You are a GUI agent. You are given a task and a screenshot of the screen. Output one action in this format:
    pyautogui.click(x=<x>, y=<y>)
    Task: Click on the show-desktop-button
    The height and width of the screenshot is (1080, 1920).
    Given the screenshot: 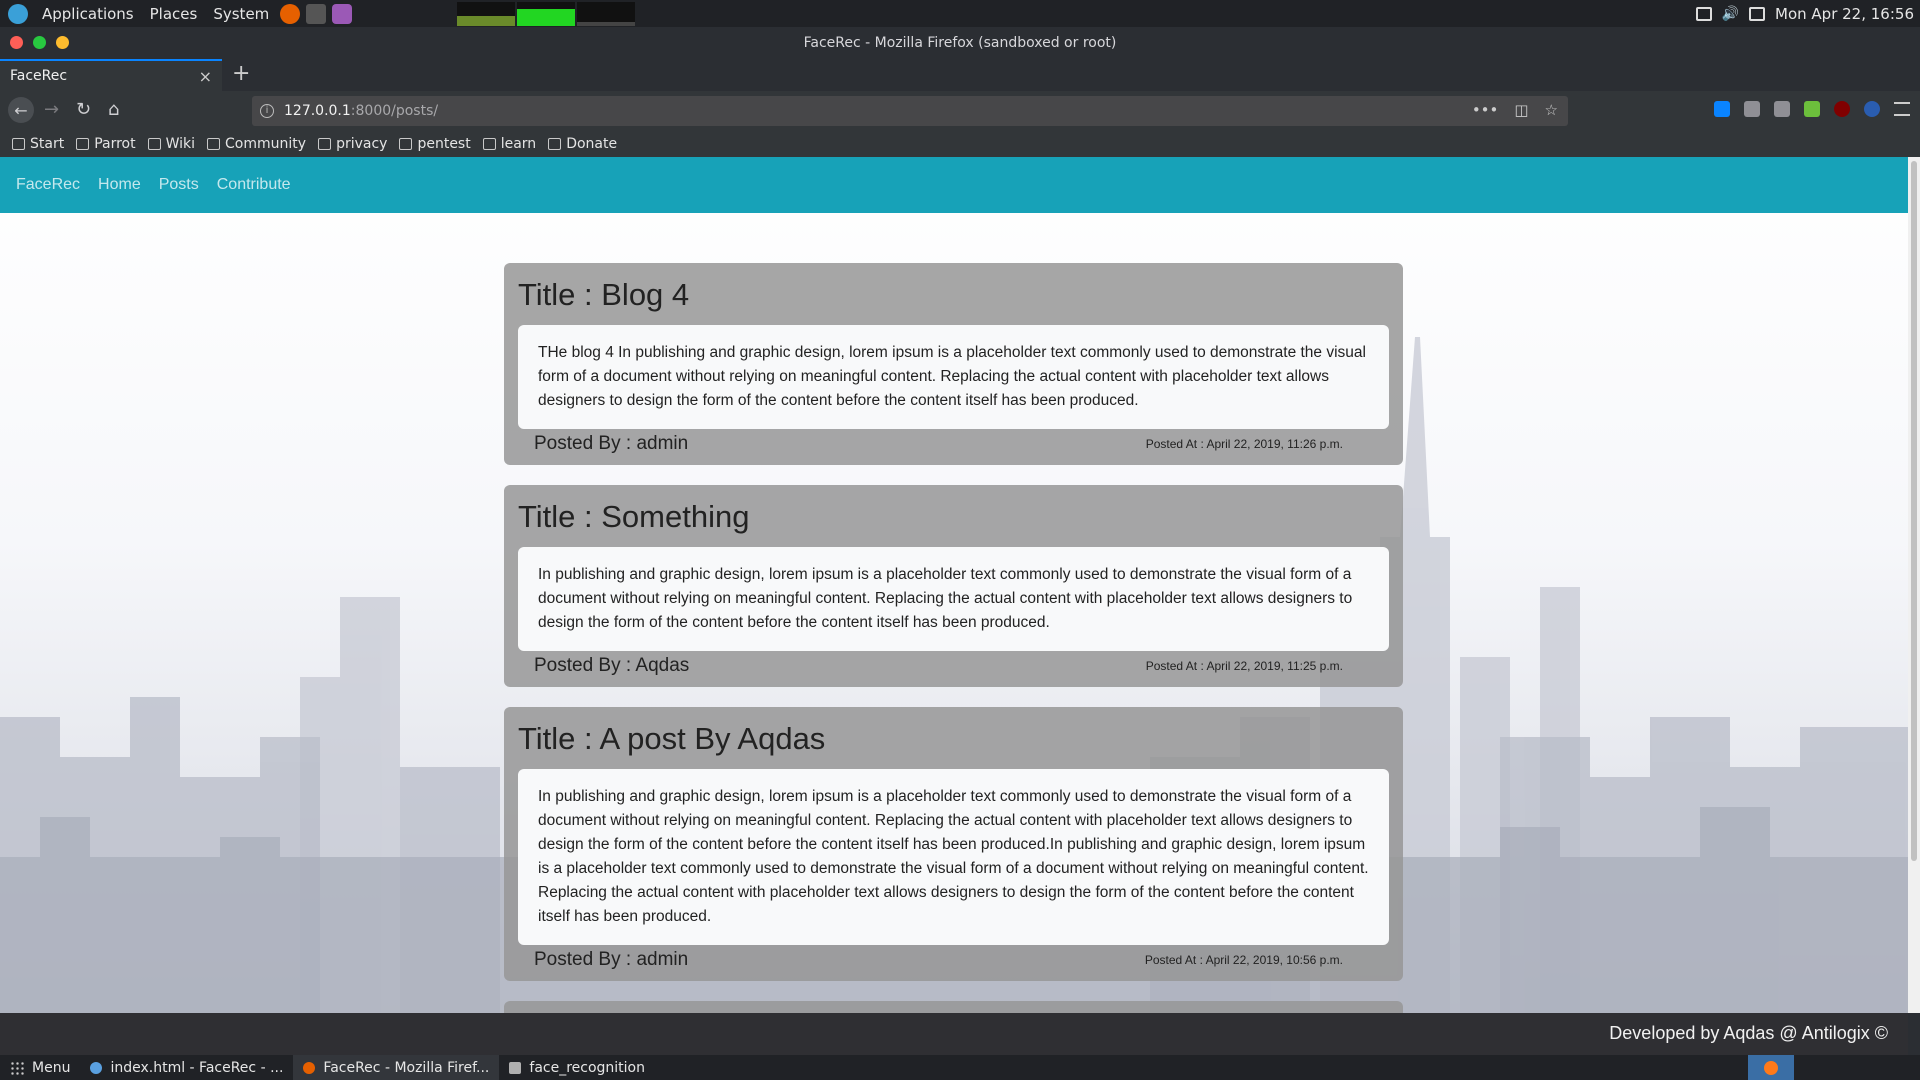 What is the action you would take?
    pyautogui.click(x=1907, y=1067)
    